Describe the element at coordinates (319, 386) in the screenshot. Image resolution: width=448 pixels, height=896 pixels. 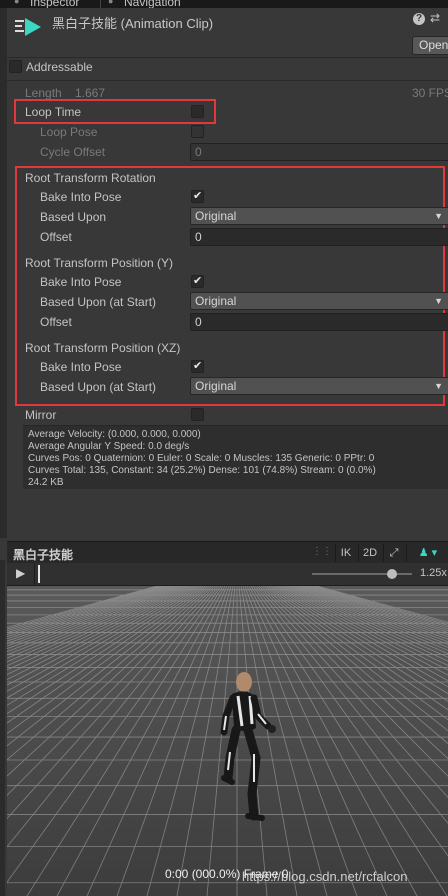
I see `pos-xz-based-dropdown: Original ▼` at that location.